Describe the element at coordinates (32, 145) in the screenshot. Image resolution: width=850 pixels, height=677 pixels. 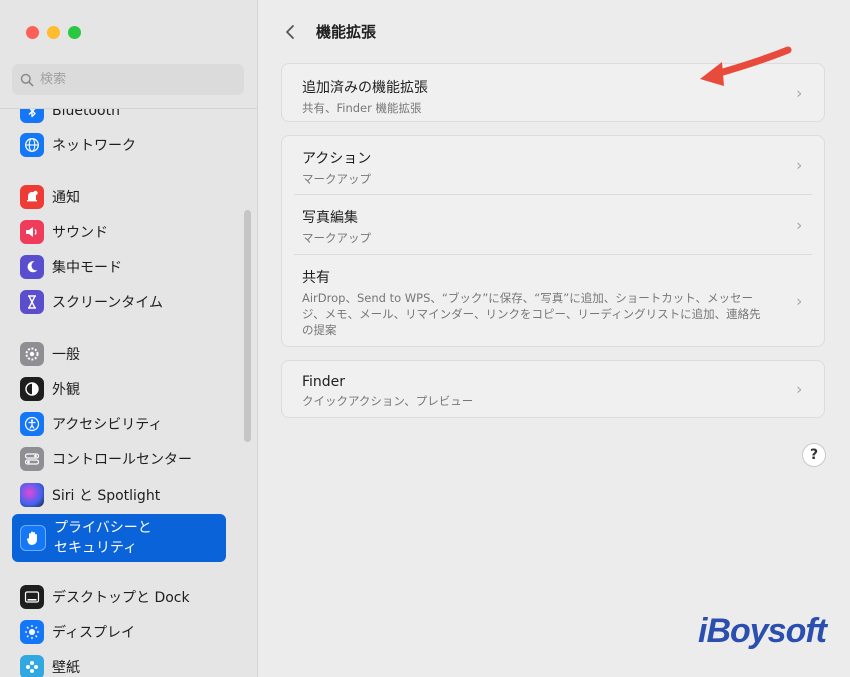
I see `globe-icon` at that location.